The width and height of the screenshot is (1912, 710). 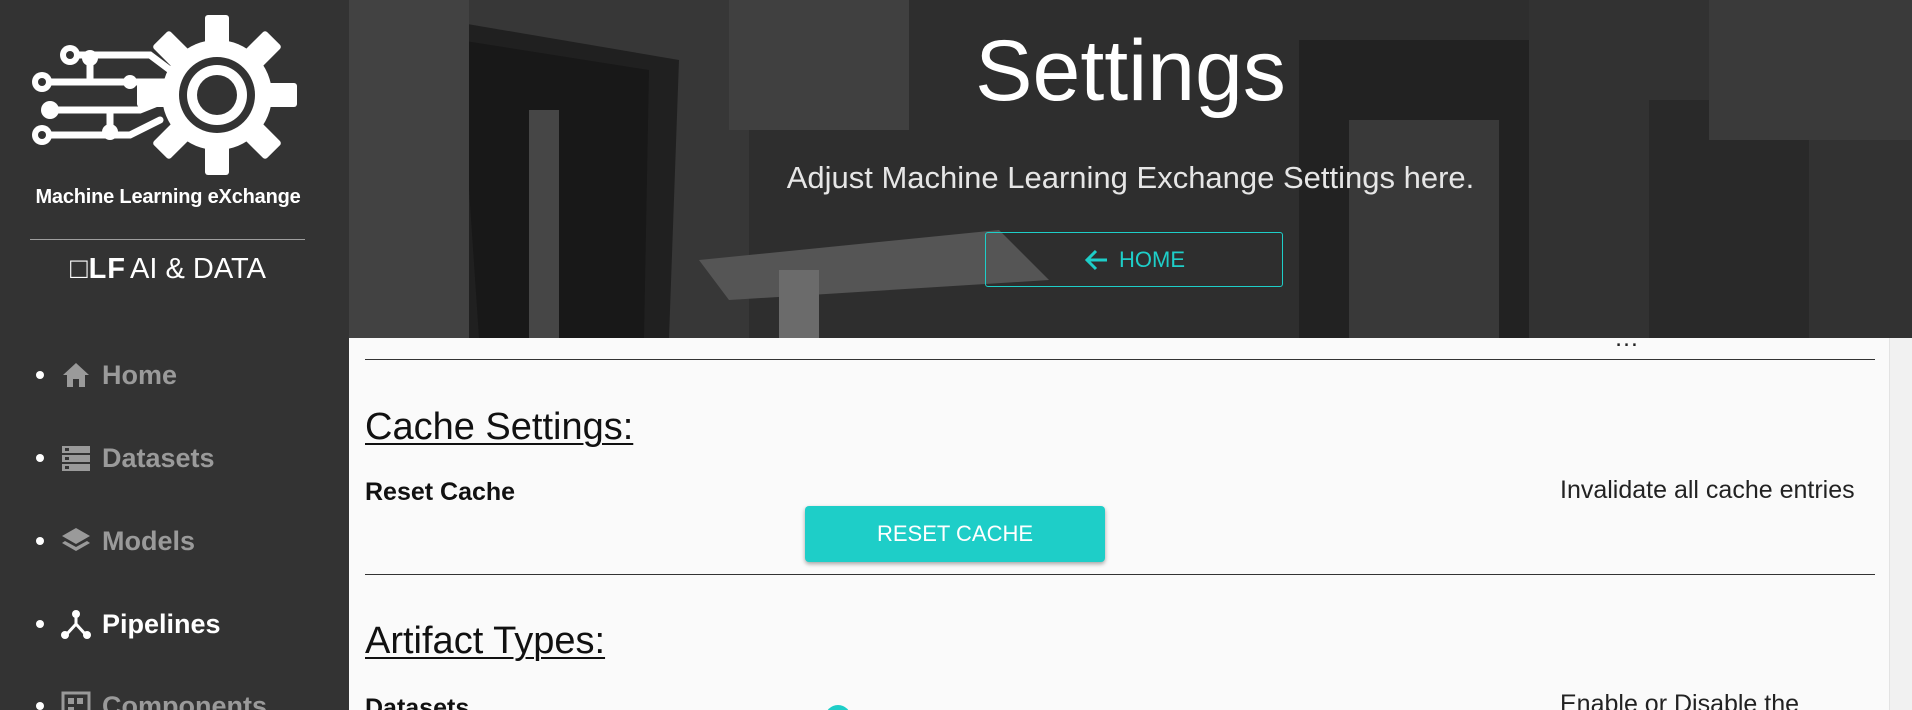 What do you see at coordinates (158, 457) in the screenshot?
I see `sidebar-item-label: Datasets` at bounding box center [158, 457].